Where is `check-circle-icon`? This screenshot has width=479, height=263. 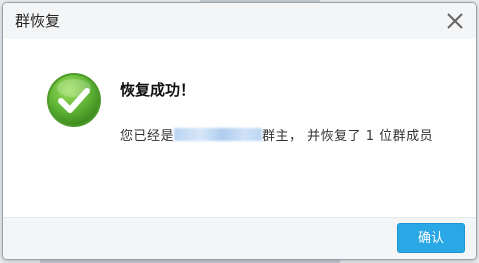 check-circle-icon is located at coordinates (74, 100).